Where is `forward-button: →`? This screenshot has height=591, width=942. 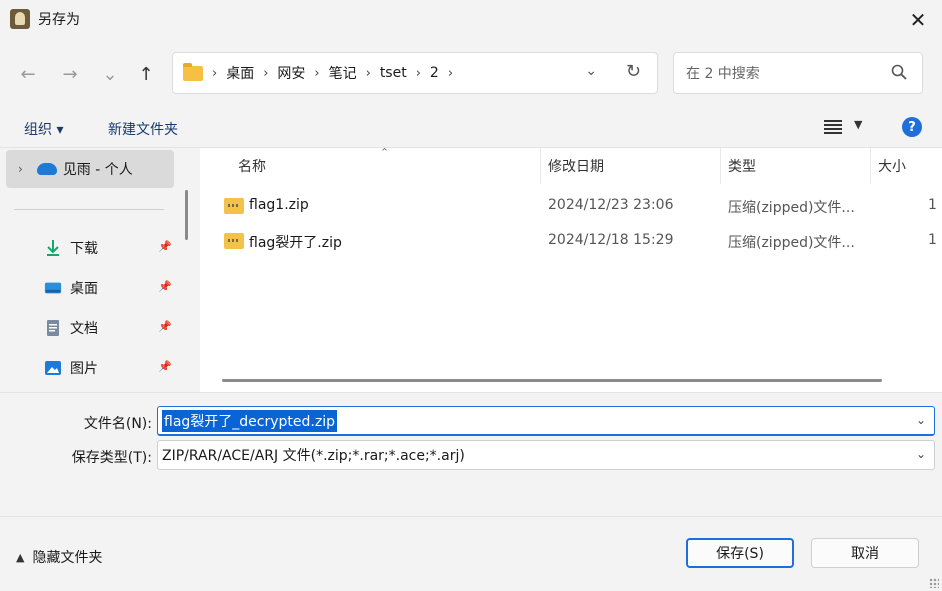 forward-button: → is located at coordinates (70, 74).